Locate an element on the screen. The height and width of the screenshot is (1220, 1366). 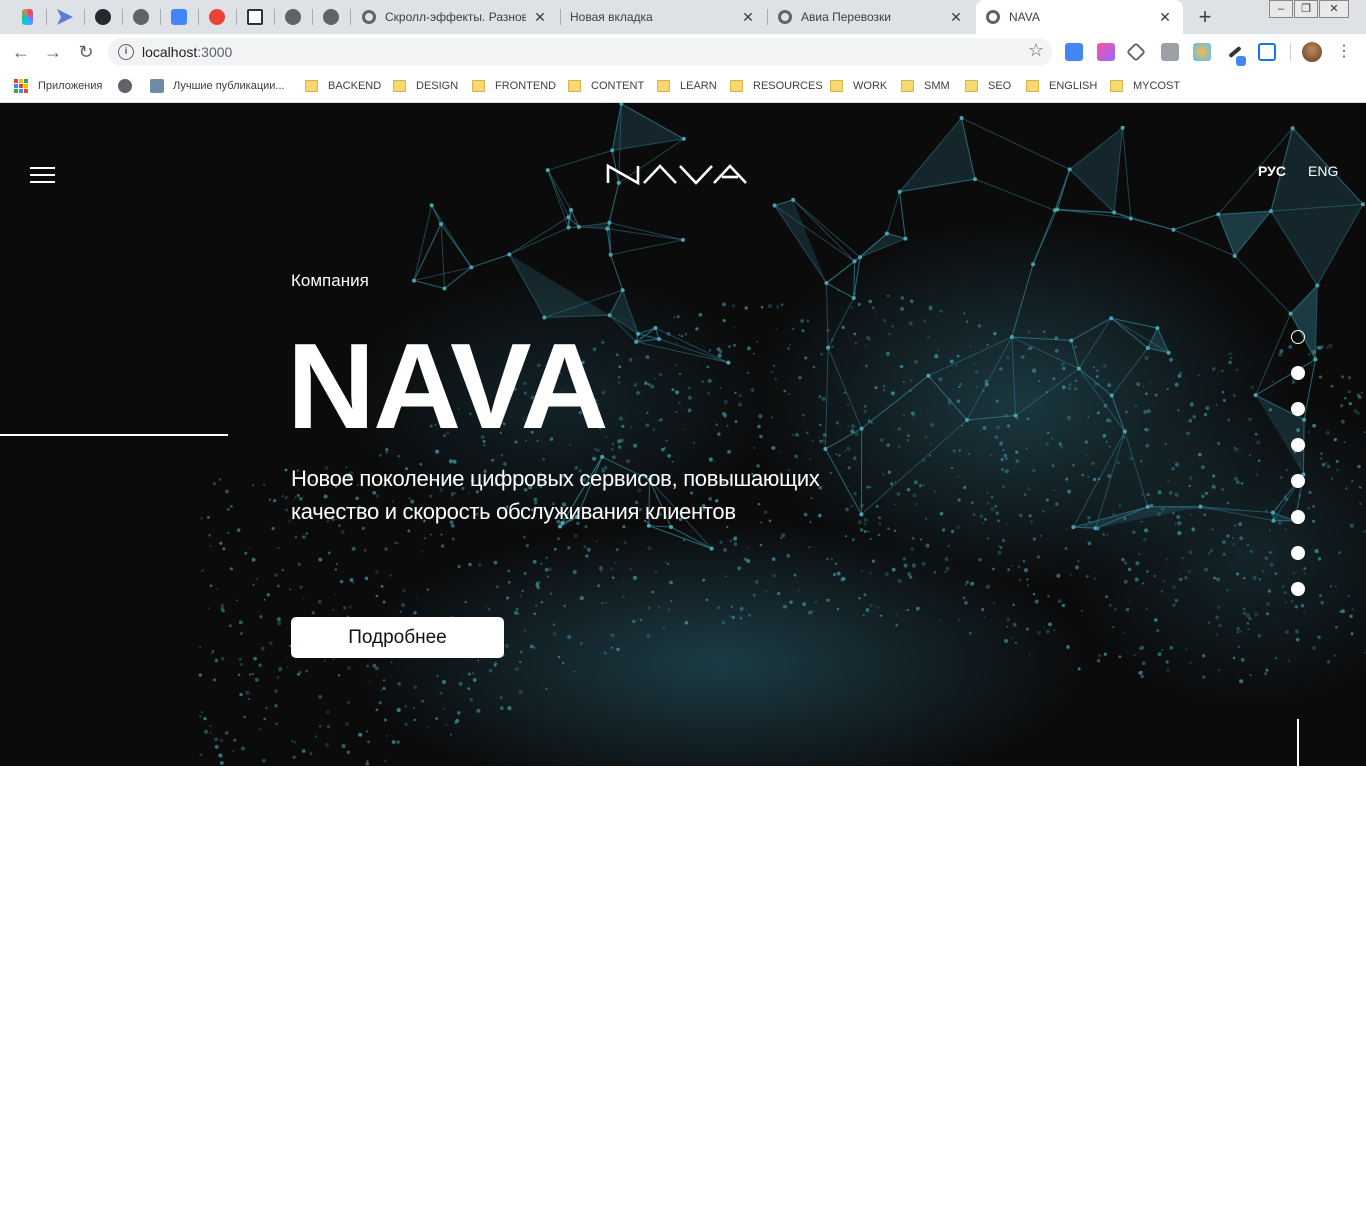
new-tab-button: + is located at coordinates (1205, 17).